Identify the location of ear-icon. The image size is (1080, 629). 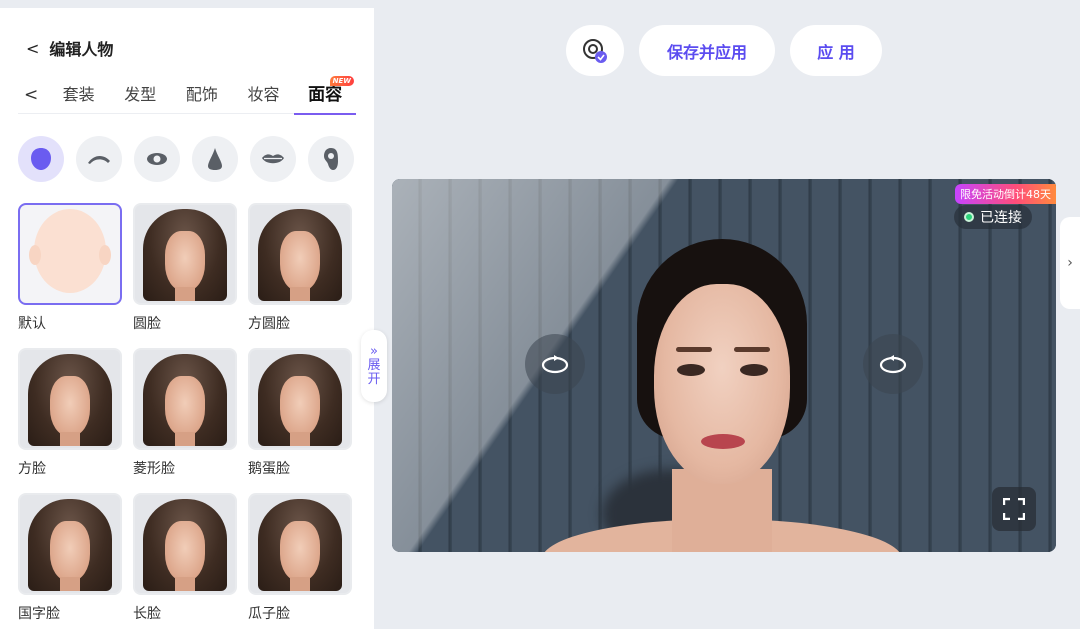
(331, 159).